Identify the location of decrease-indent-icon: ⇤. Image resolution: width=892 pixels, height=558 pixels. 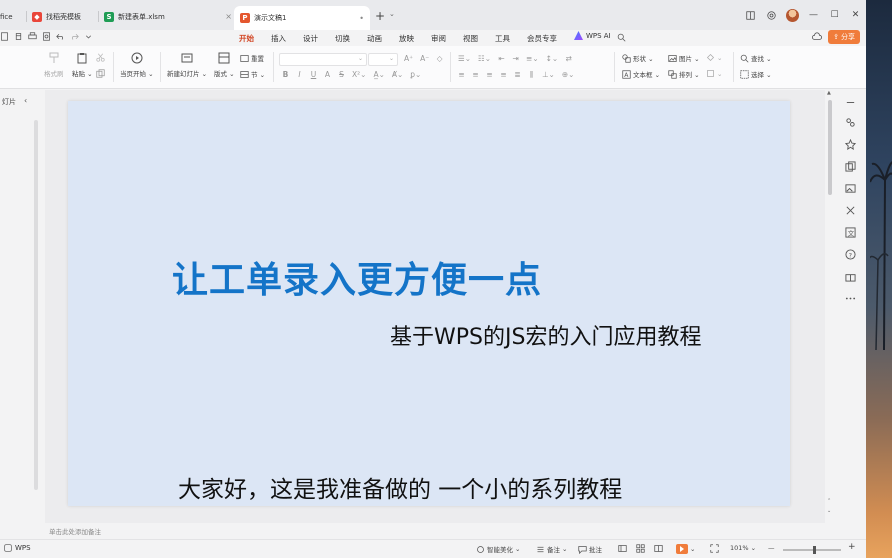
(501, 58).